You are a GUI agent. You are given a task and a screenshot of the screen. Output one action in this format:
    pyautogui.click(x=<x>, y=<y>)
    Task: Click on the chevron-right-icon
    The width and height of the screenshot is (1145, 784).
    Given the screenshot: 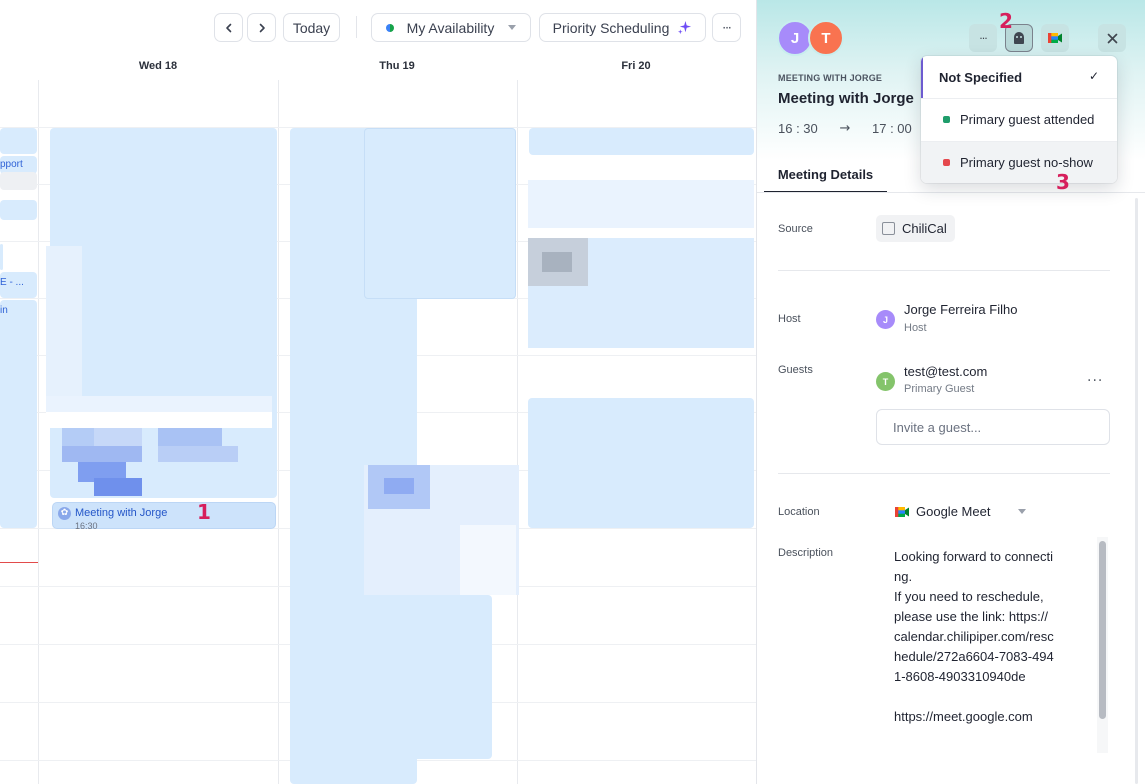 What is the action you would take?
    pyautogui.click(x=262, y=27)
    